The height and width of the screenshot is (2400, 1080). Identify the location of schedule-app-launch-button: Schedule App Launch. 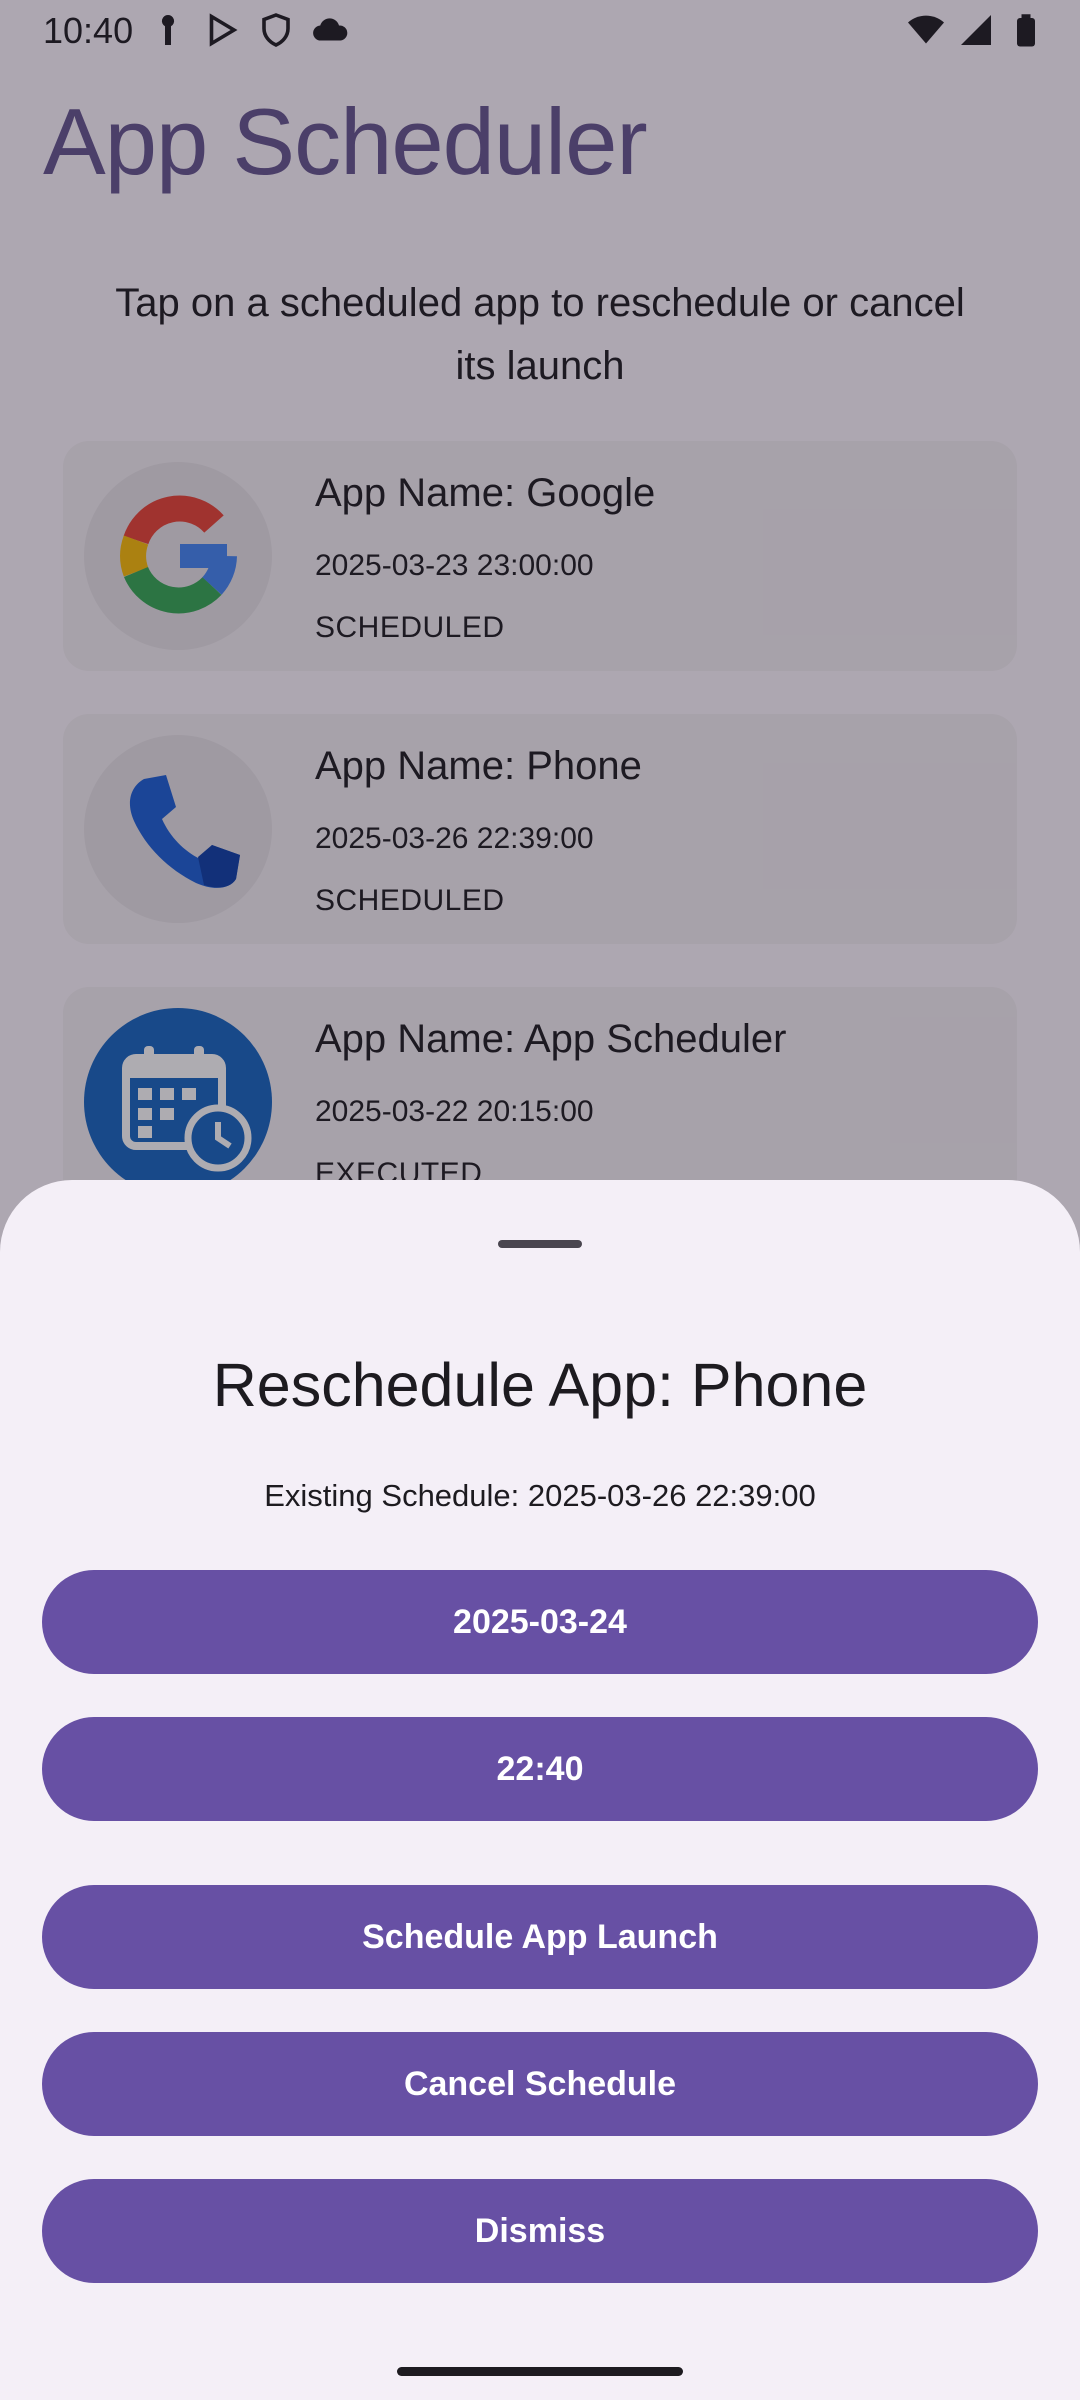
(540, 1937).